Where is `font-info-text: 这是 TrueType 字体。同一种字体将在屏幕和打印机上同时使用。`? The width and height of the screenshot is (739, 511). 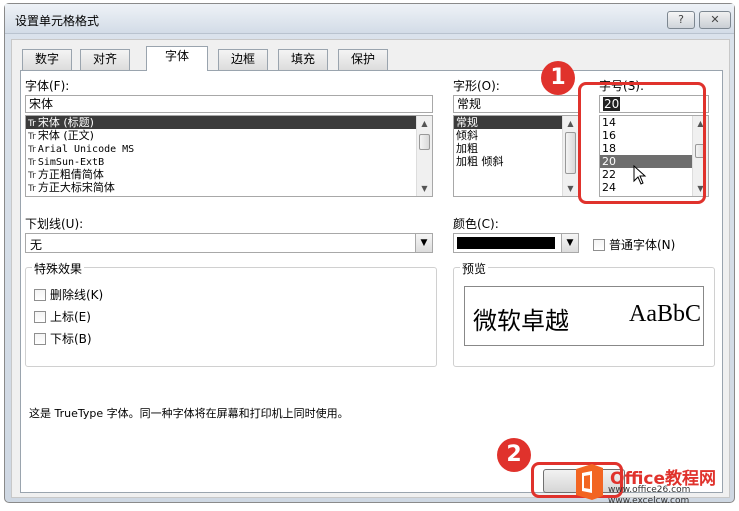
font-info-text: 这是 TrueType 字体。同一种字体将在屏幕和打印机上同时使用。 is located at coordinates (189, 413).